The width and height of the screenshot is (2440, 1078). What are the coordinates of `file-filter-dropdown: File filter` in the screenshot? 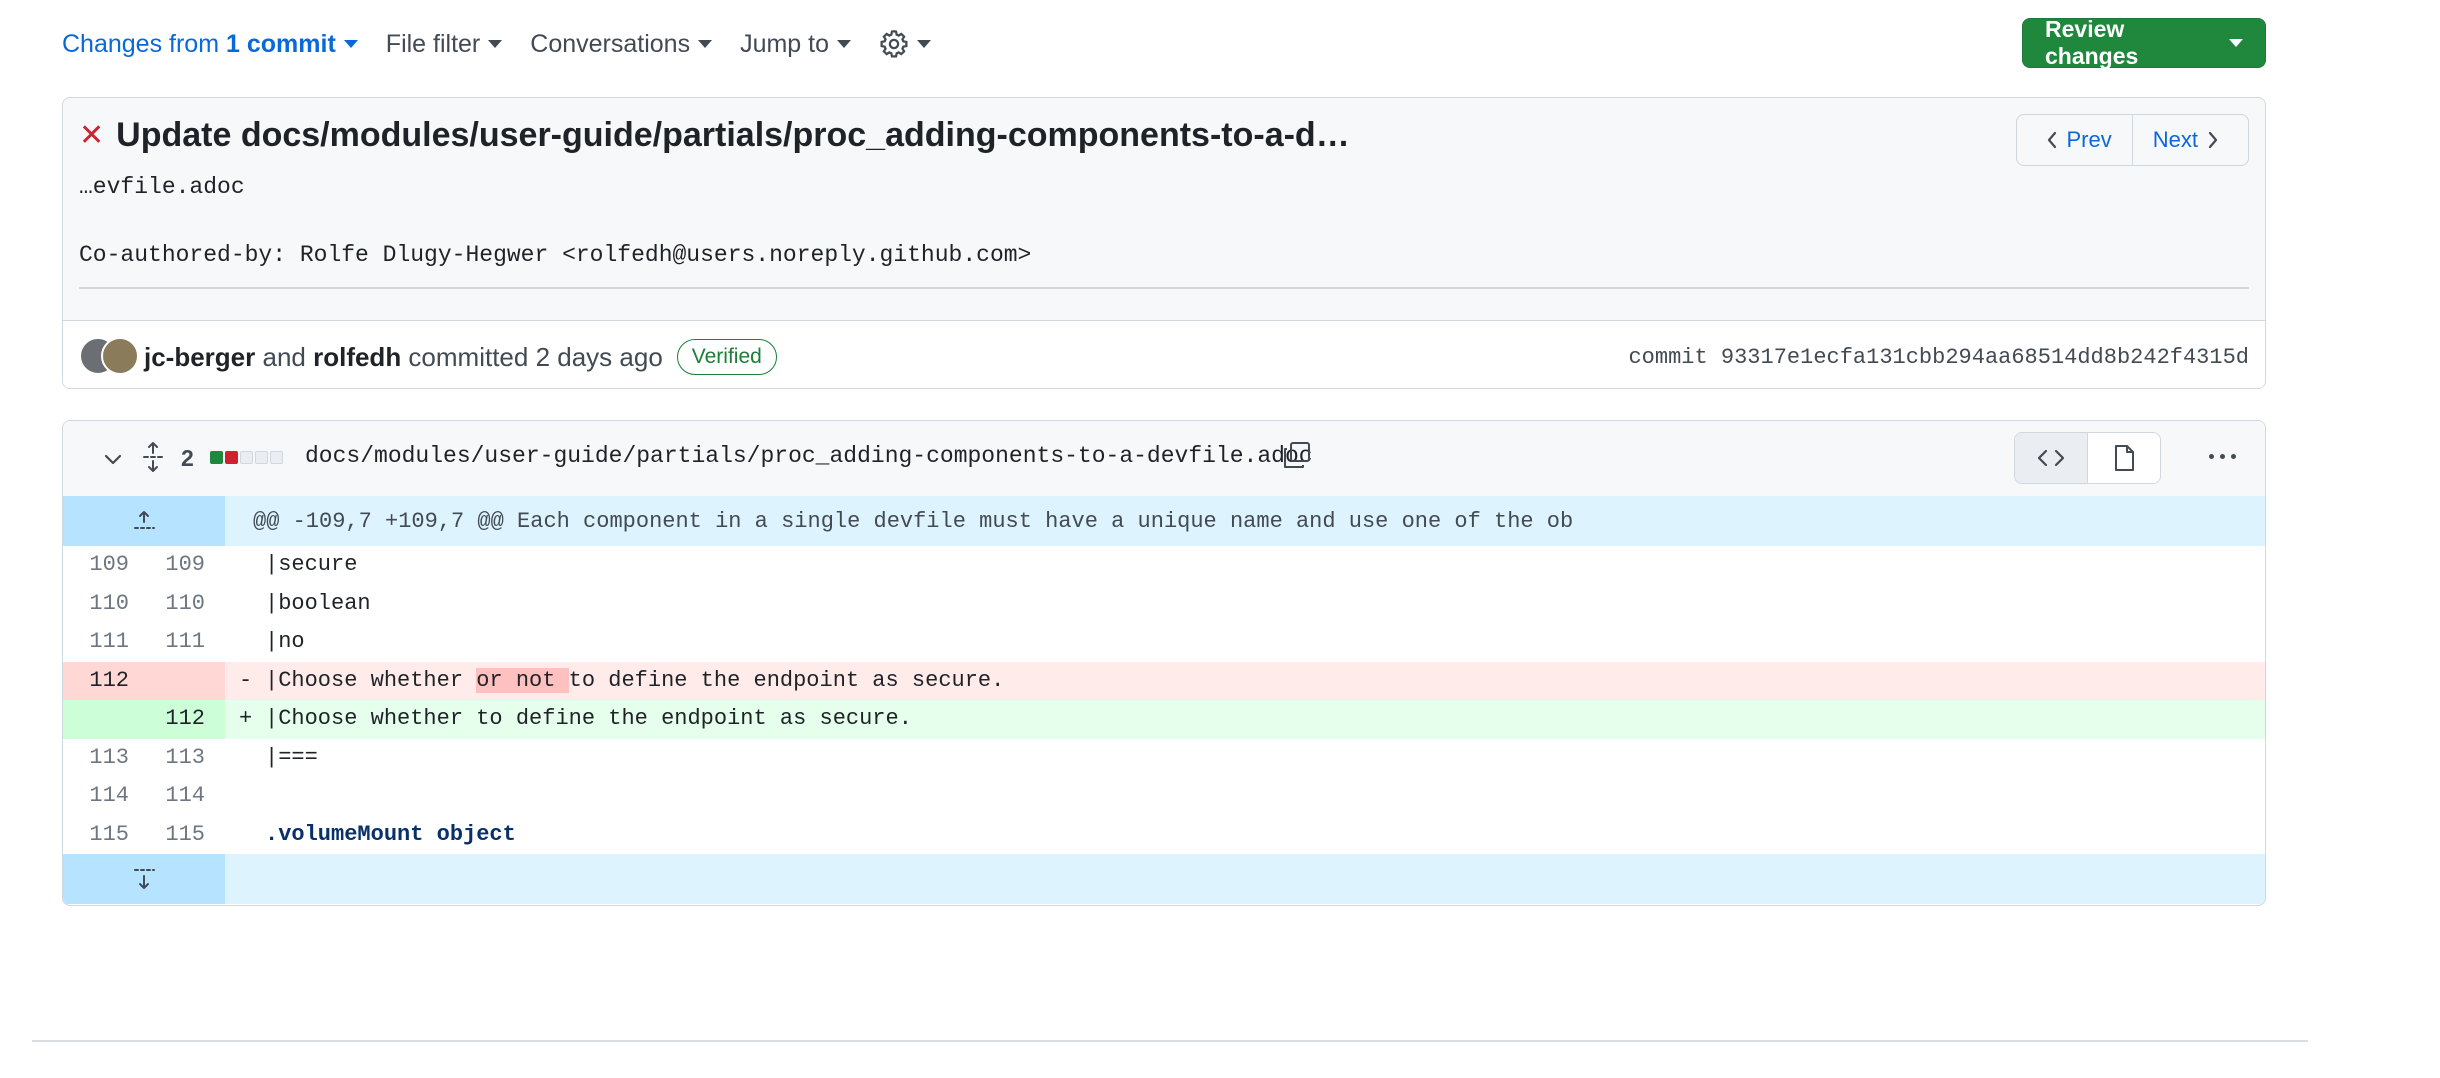 It's located at (444, 44).